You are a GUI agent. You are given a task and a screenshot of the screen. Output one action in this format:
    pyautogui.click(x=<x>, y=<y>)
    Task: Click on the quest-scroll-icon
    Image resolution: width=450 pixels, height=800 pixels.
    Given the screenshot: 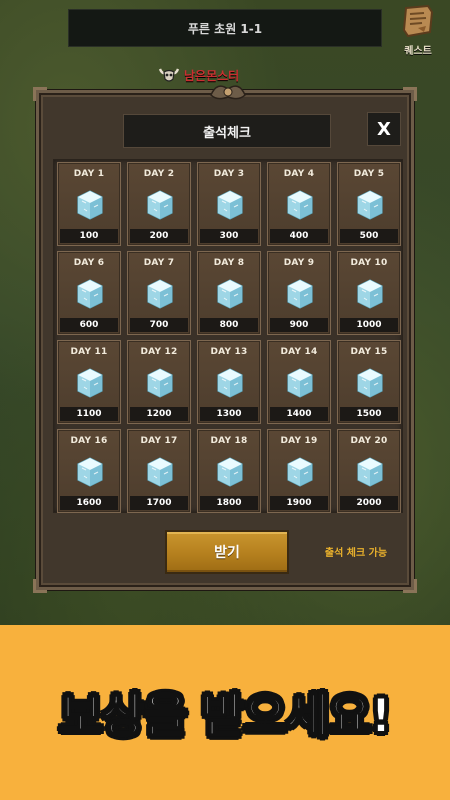 What is the action you would take?
    pyautogui.click(x=418, y=21)
    